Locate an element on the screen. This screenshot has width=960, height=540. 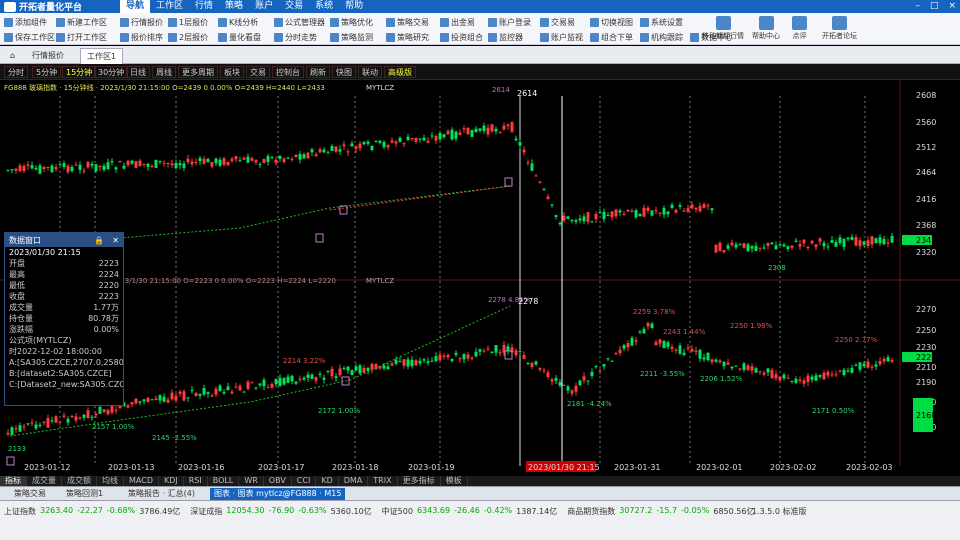
period-7: 板块 is located at coordinates (232, 72).